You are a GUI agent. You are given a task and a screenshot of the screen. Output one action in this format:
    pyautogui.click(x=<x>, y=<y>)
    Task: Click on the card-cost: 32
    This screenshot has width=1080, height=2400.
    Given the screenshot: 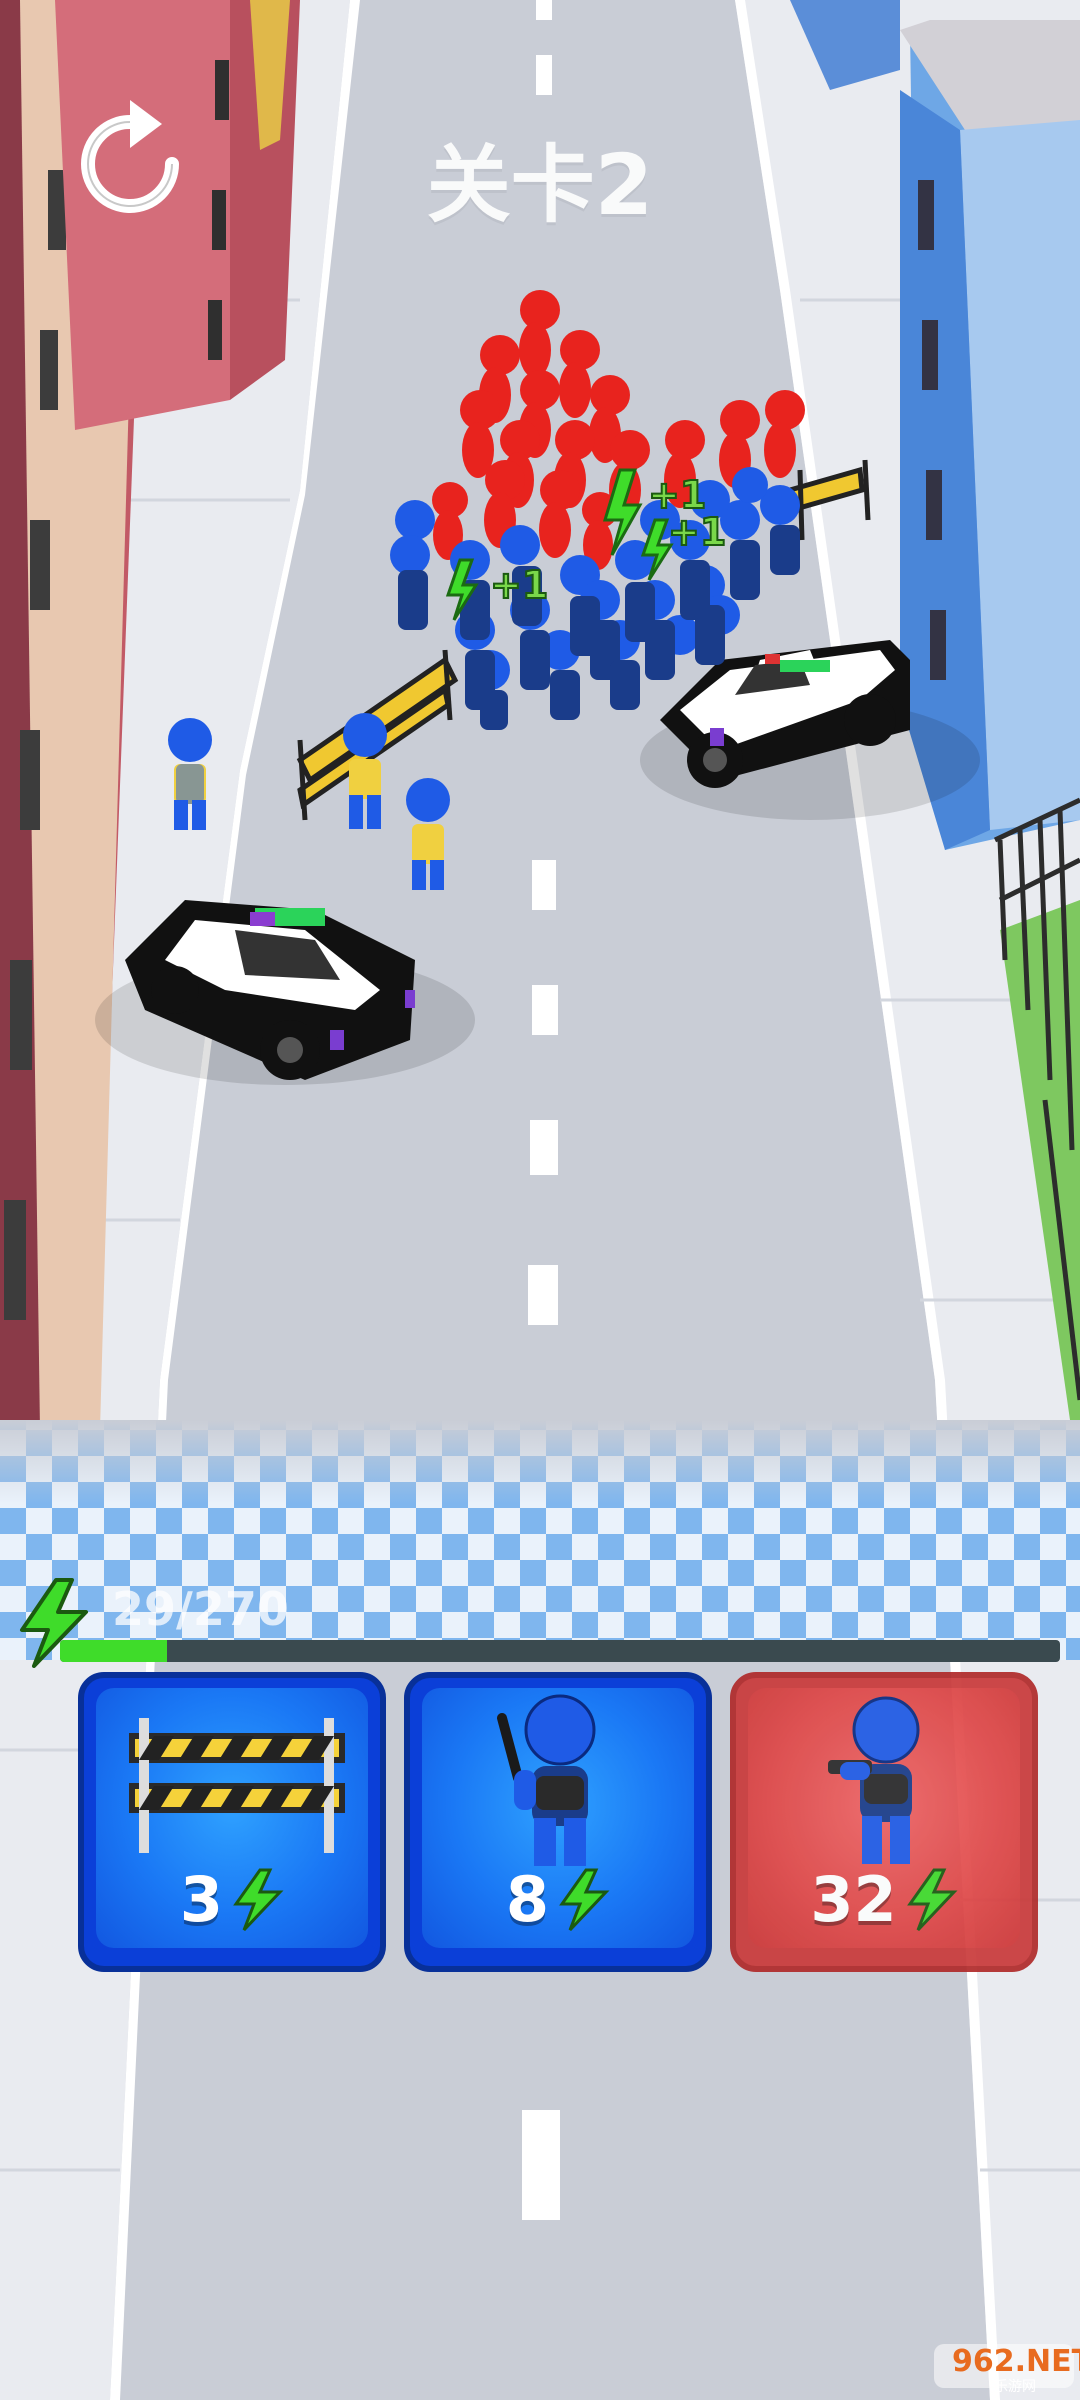 What is the action you would take?
    pyautogui.click(x=884, y=1899)
    